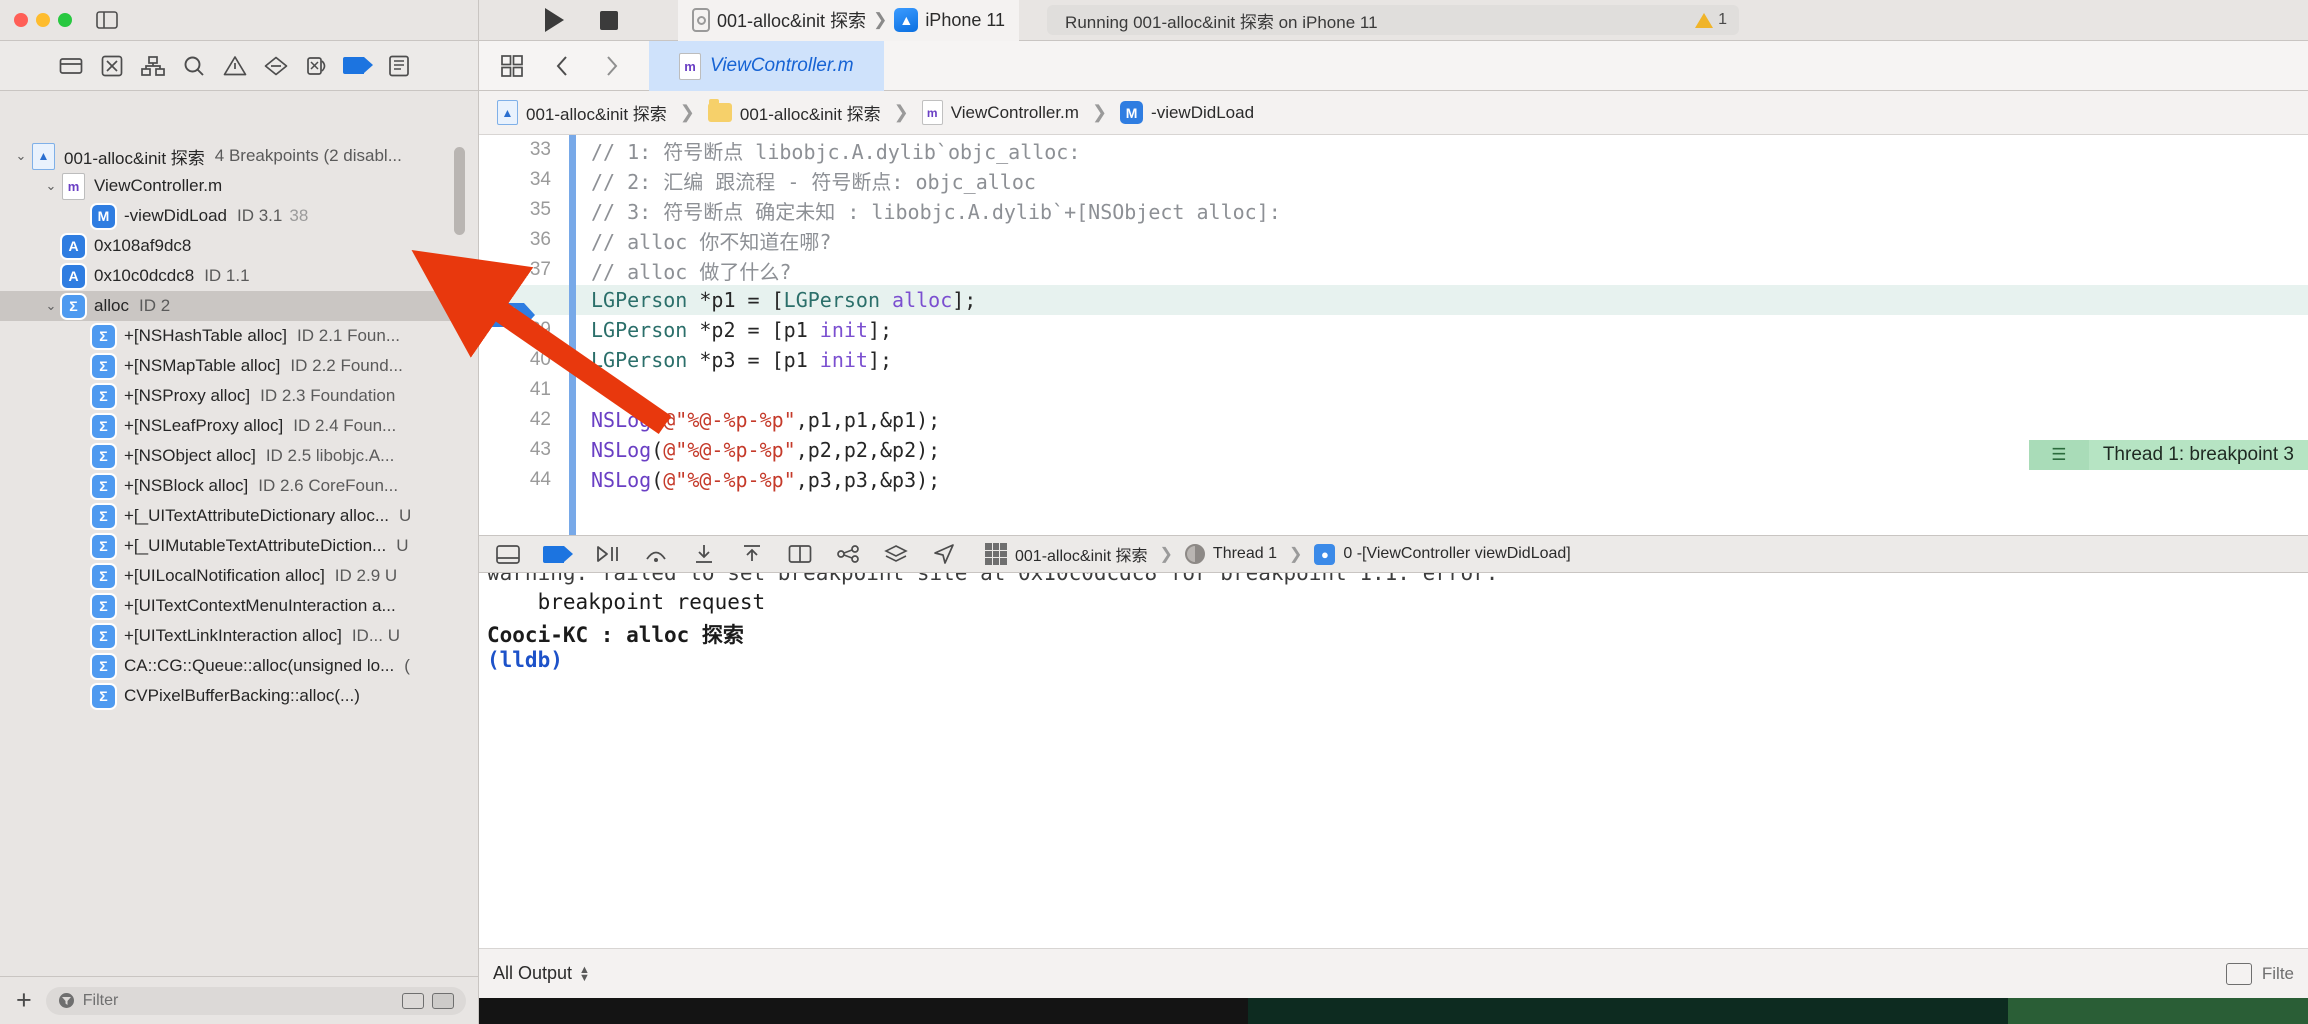  What do you see at coordinates (524, 360) in the screenshot?
I see `line-number-gutter: 40` at bounding box center [524, 360].